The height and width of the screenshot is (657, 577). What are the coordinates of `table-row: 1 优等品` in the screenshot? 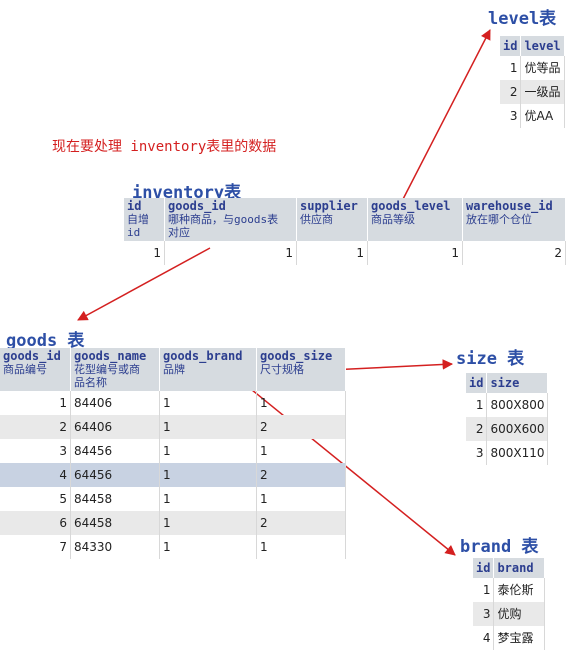 It's located at (532, 68).